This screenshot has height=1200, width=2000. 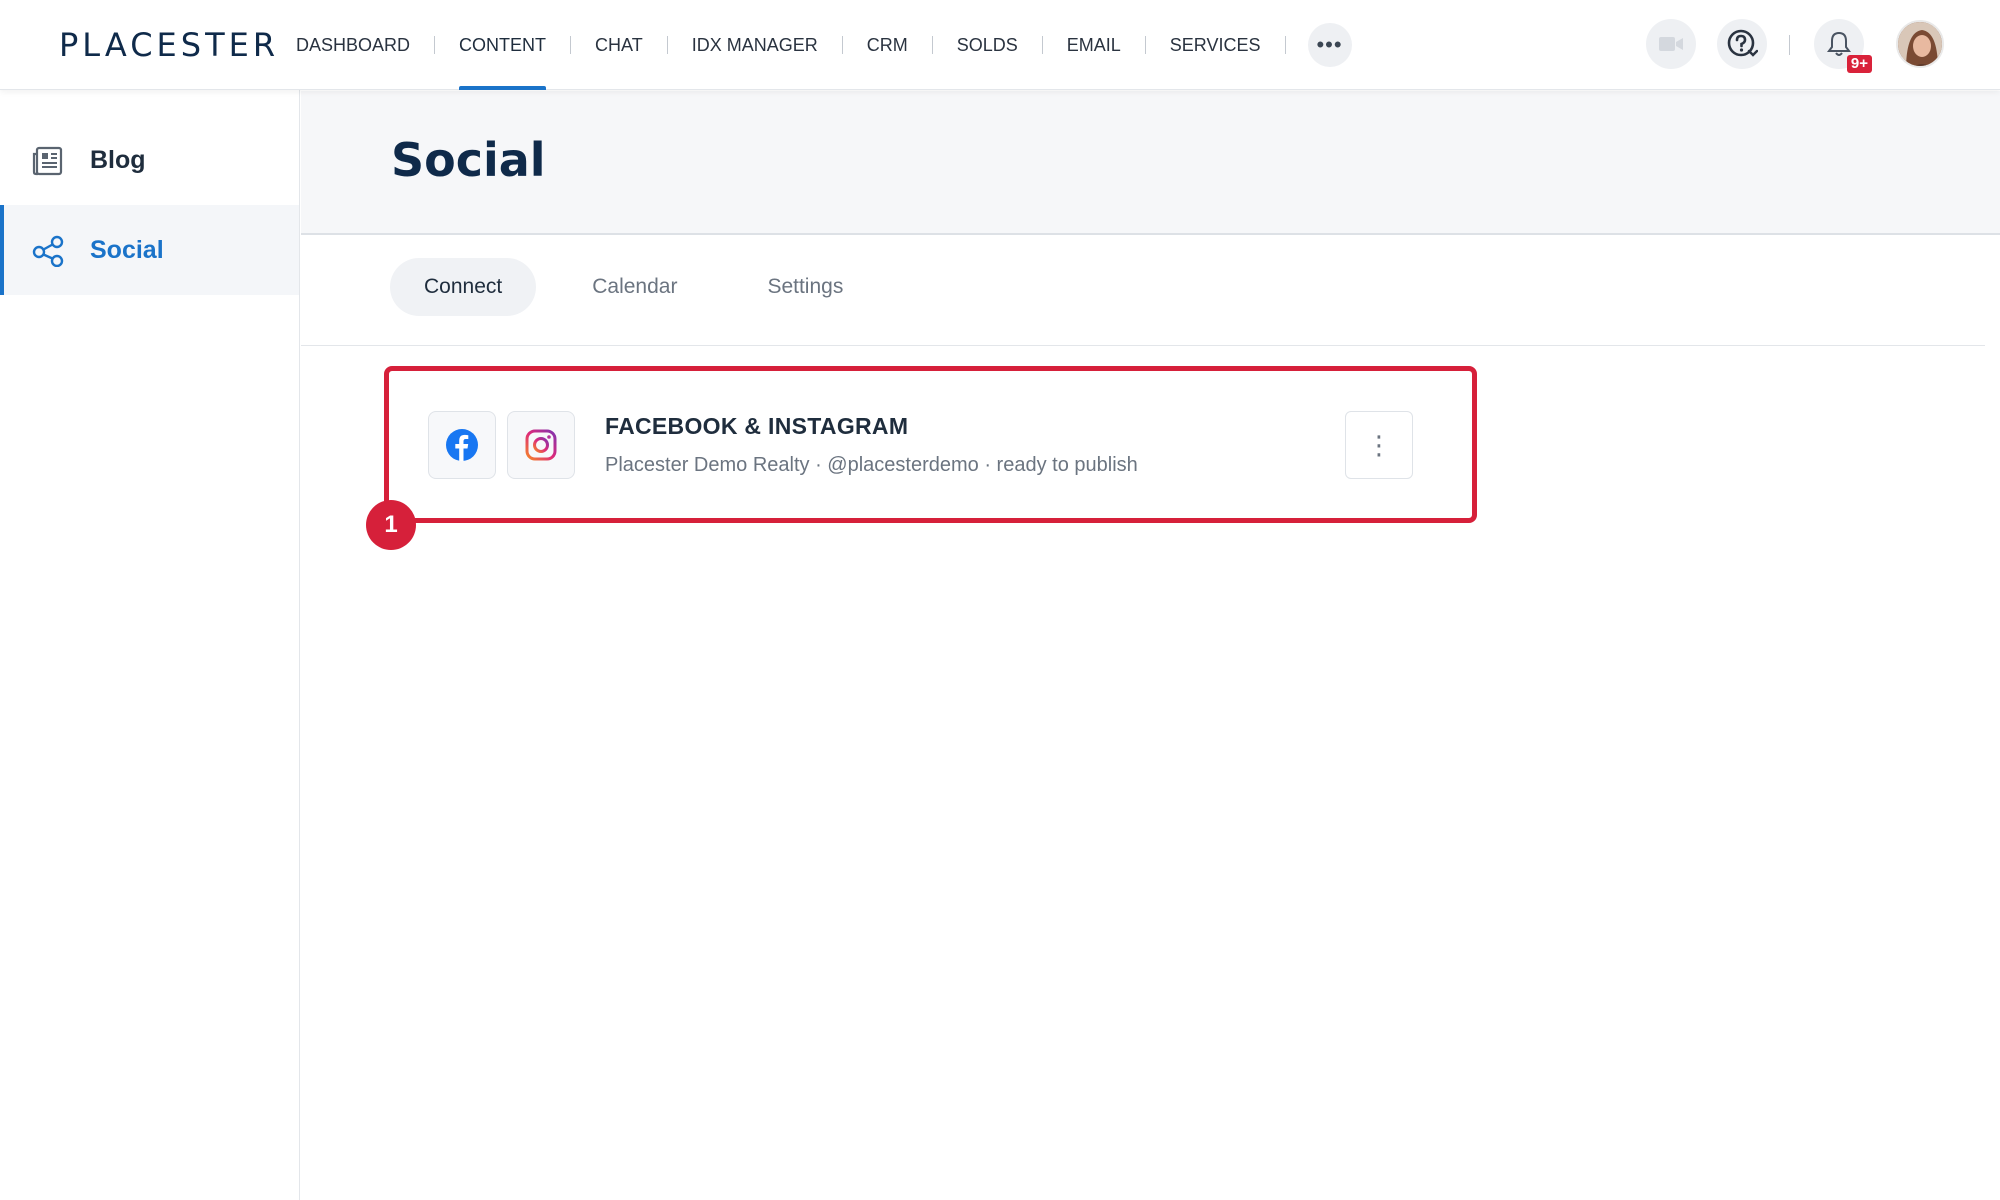 What do you see at coordinates (169, 45) in the screenshot?
I see `placester-logo: PLACESTER` at bounding box center [169, 45].